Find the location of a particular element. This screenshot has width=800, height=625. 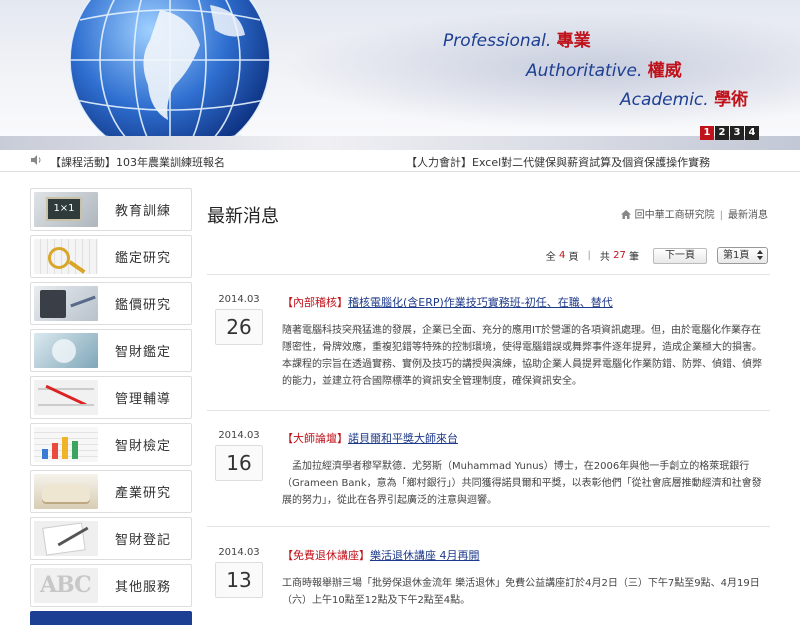

sidebar-item-appraisal-research: 鑑定研究 is located at coordinates (111, 256).